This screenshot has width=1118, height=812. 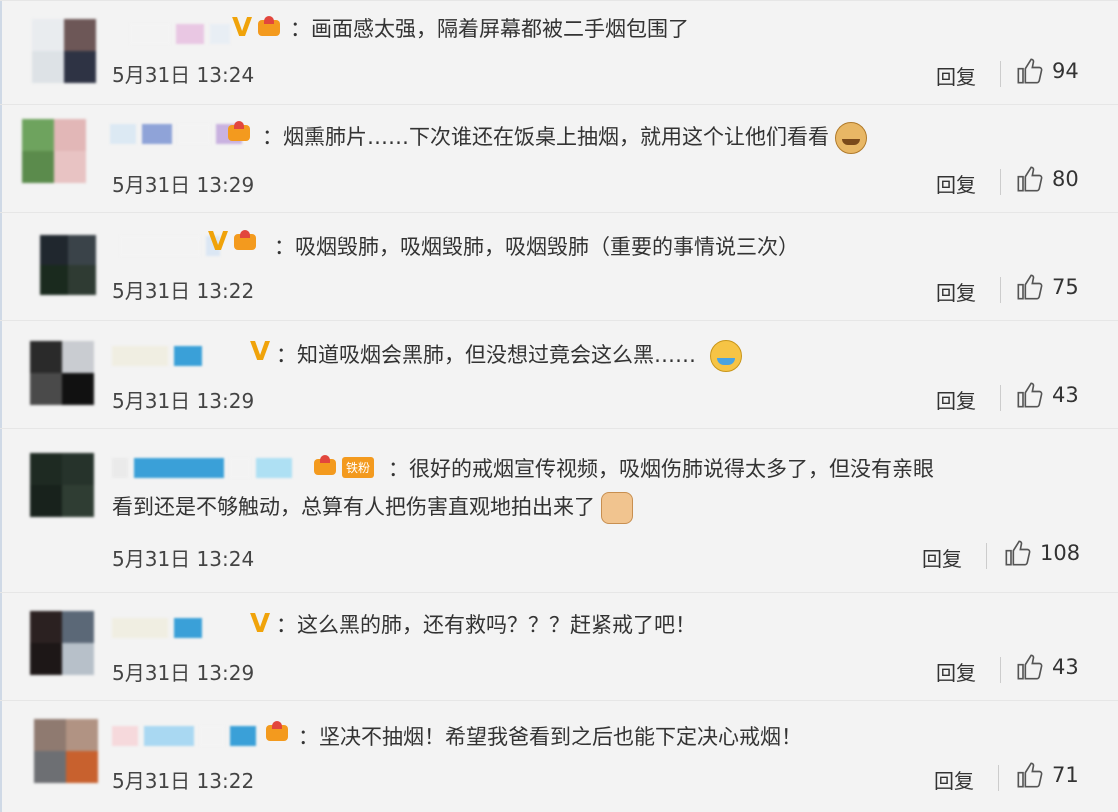 I want to click on like-count: 94, so click(x=1065, y=71).